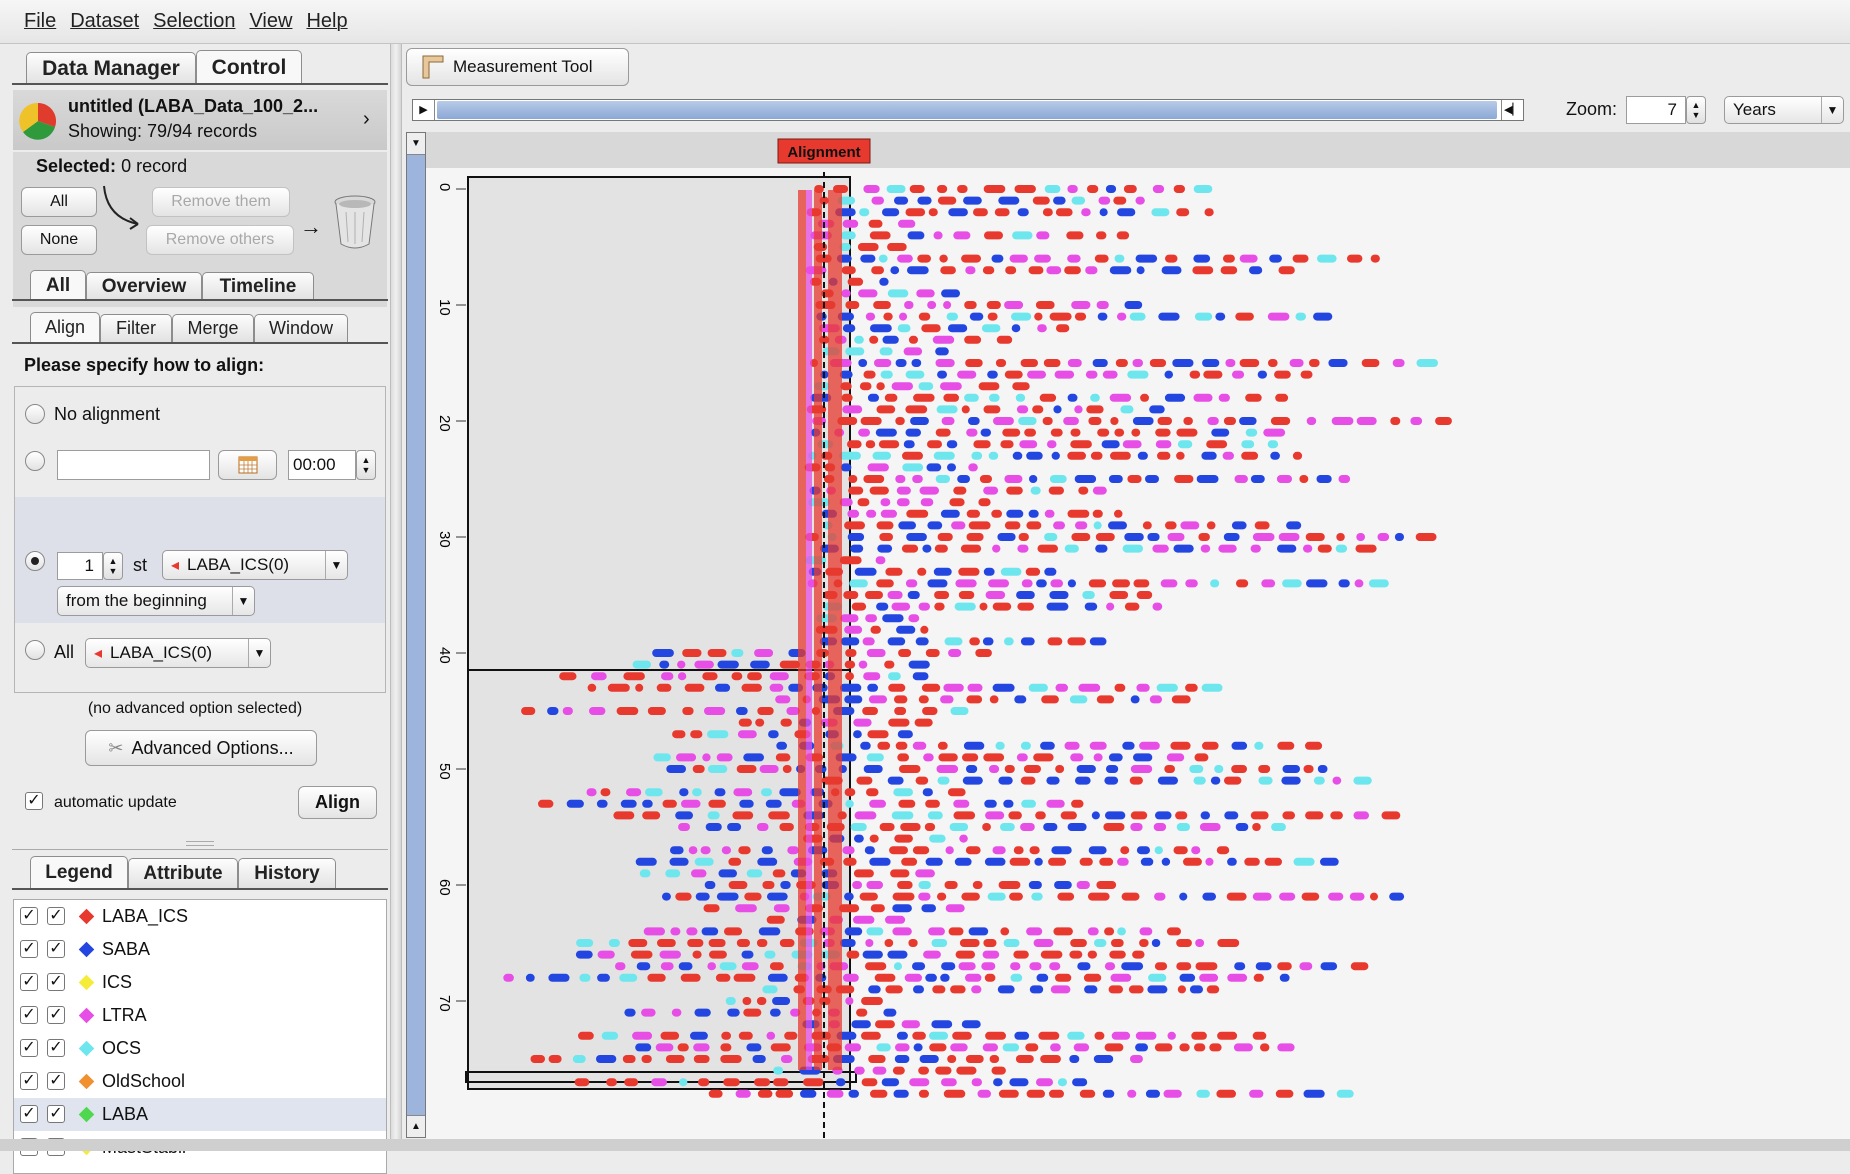 The height and width of the screenshot is (1174, 1850). I want to click on tab-window: Window, so click(301, 328).